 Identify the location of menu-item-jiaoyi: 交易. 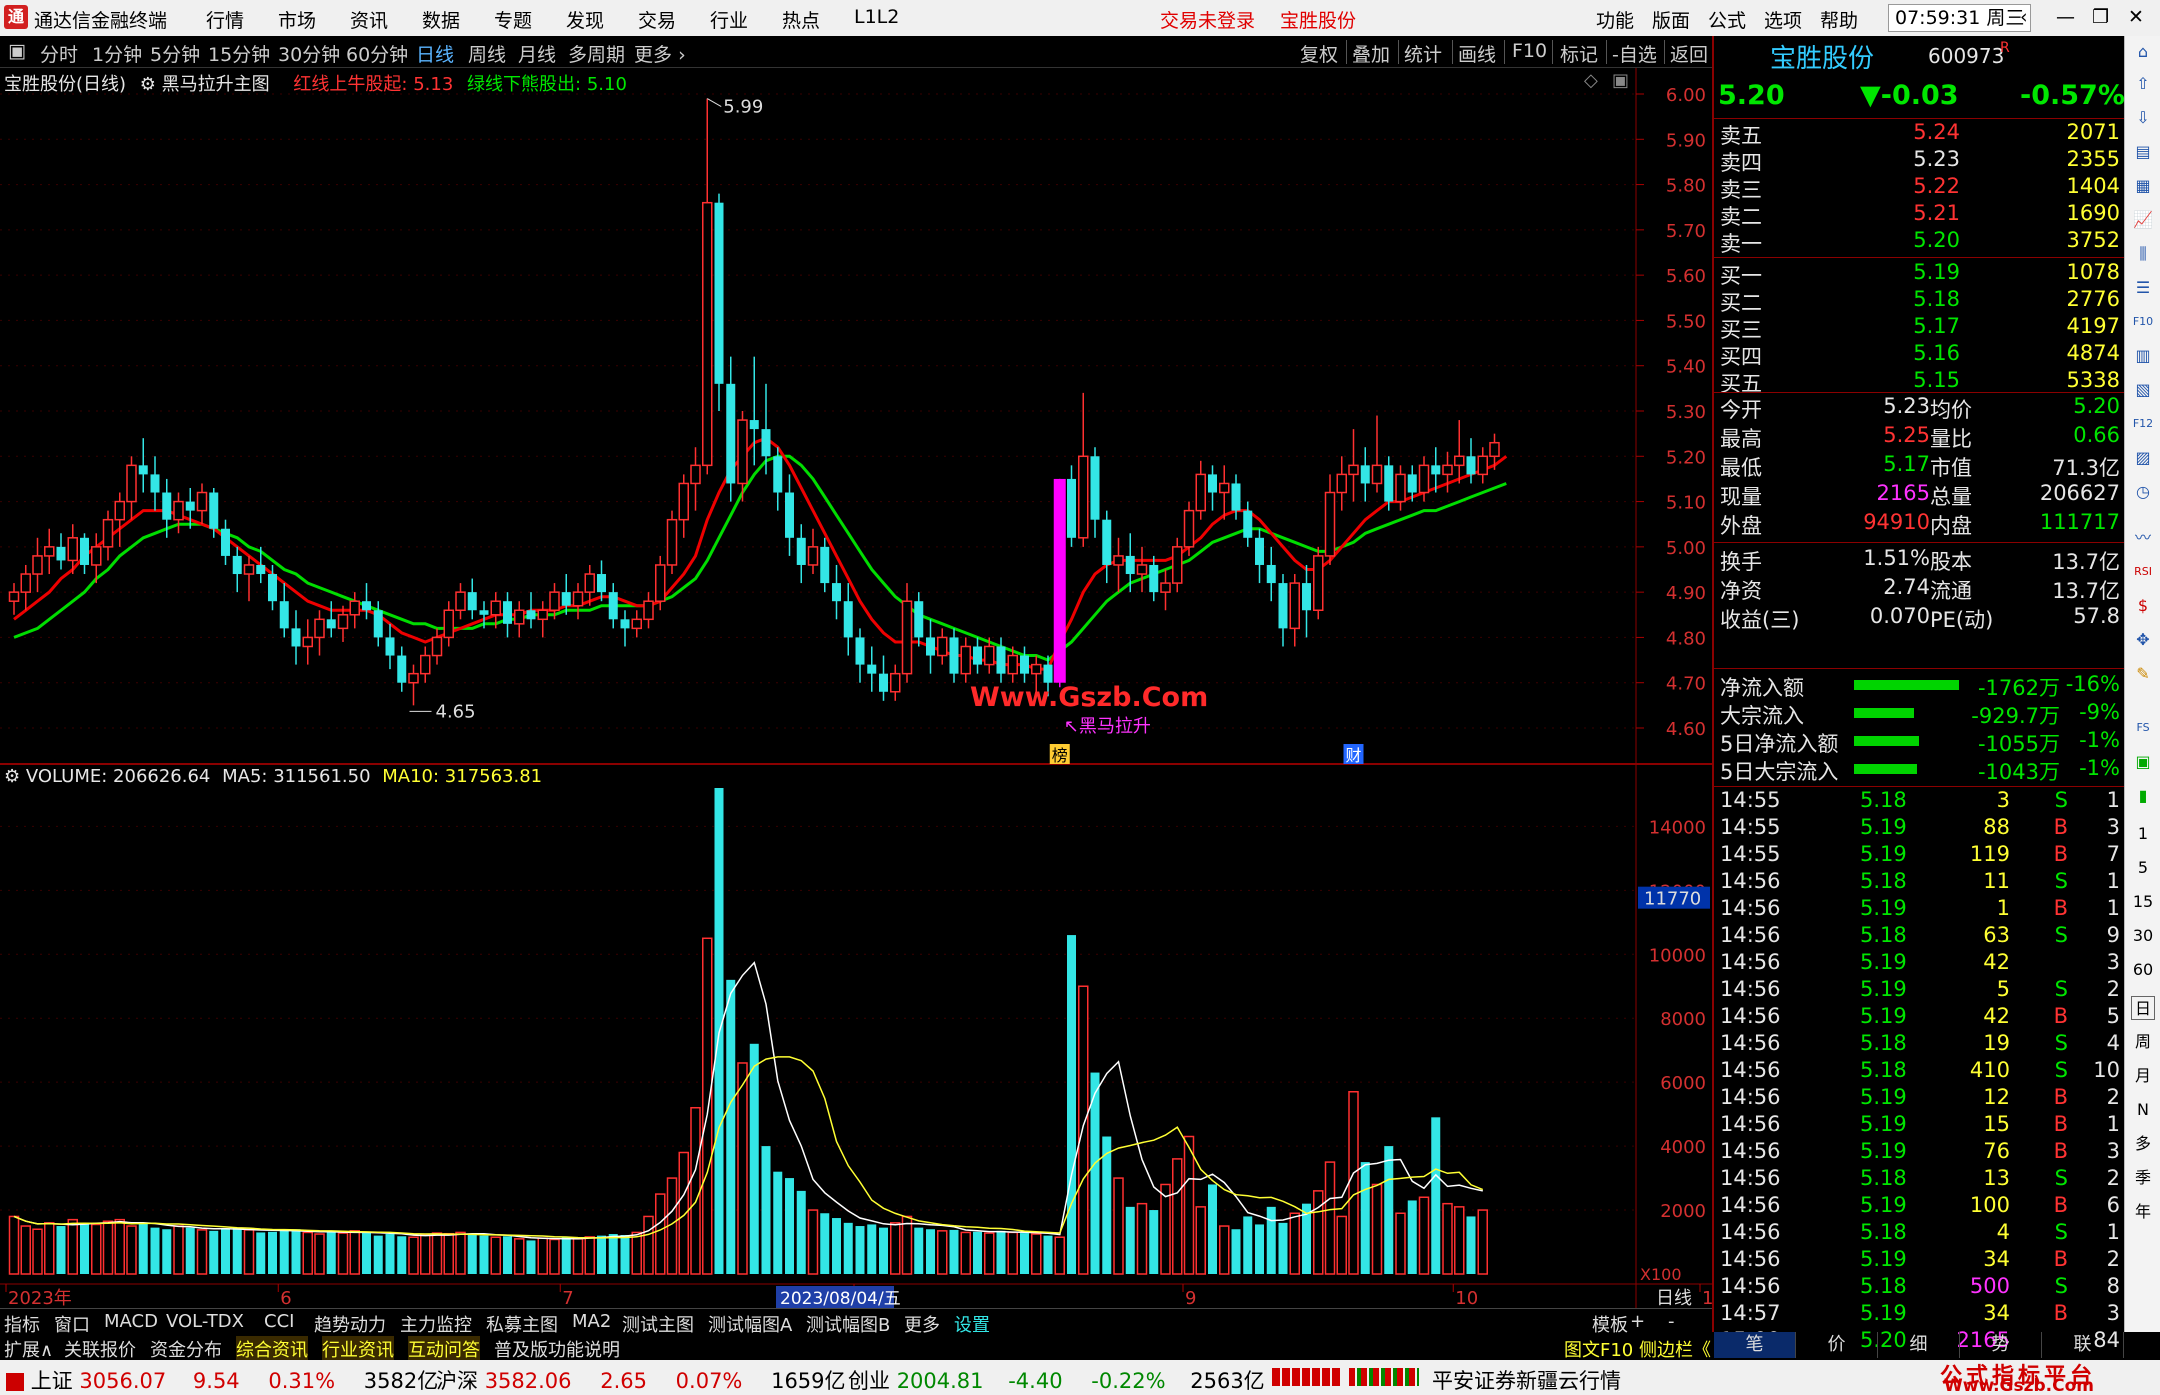
(657, 19).